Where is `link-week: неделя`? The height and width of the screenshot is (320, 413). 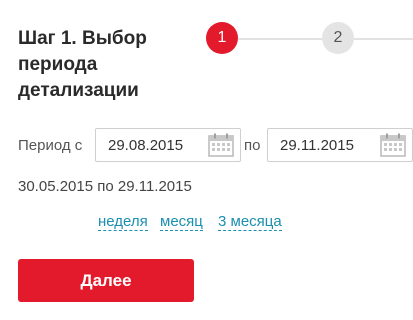
link-week: неделя is located at coordinates (123, 222).